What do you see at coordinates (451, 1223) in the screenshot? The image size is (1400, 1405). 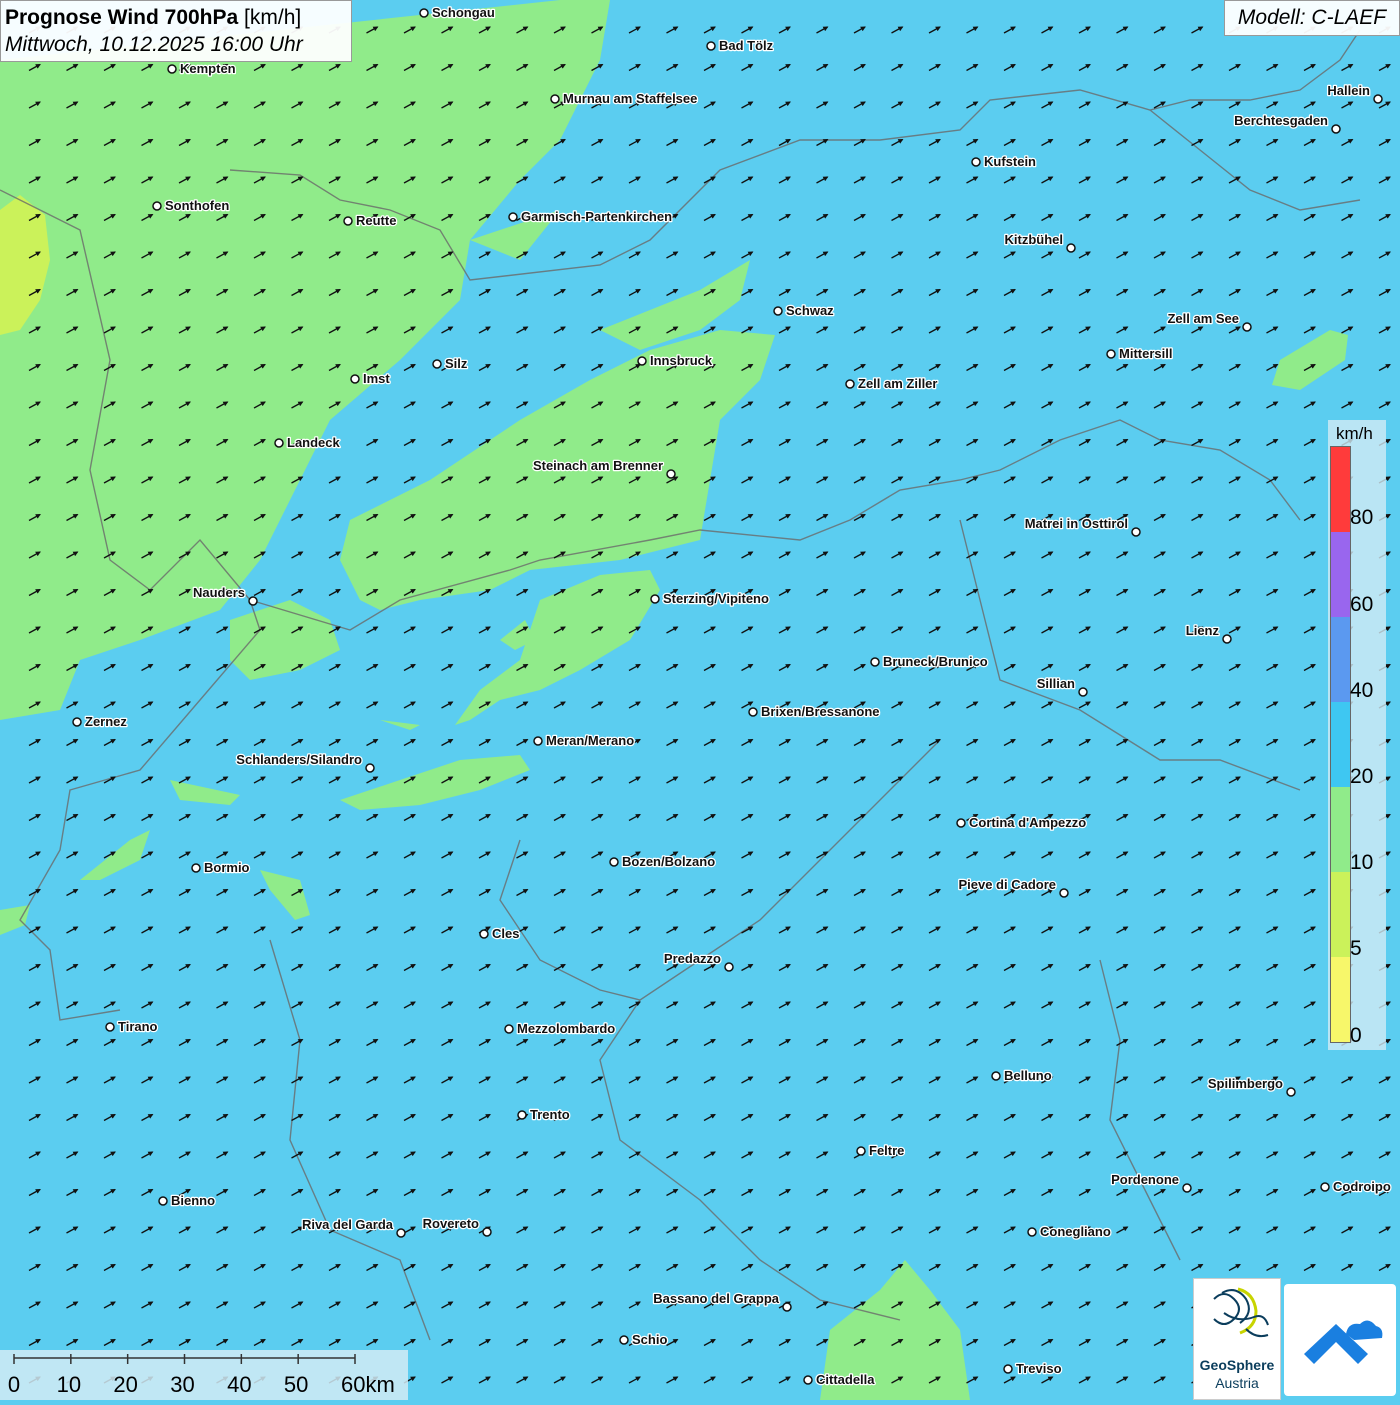 I see `city-label: Rovereto` at bounding box center [451, 1223].